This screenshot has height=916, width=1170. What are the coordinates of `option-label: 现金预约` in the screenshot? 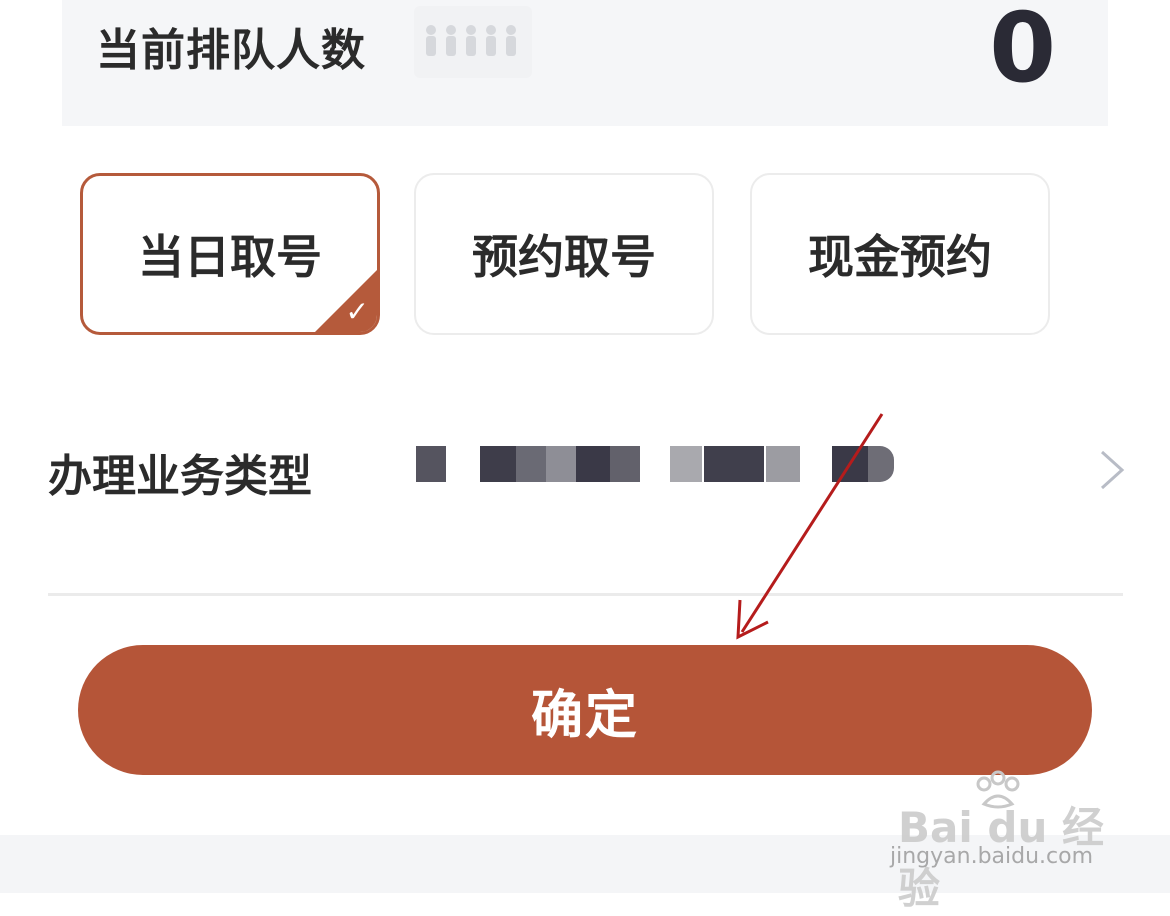 It's located at (900, 257).